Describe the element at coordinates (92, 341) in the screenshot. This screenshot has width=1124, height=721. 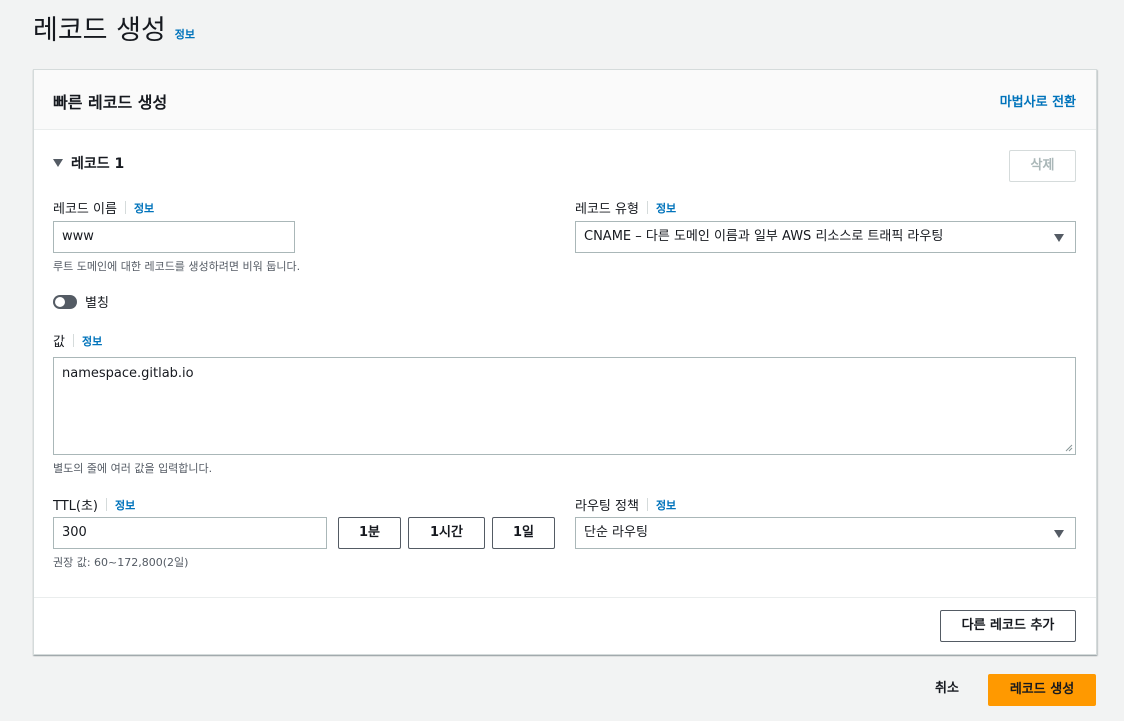
I see `value-info-link: 정보` at that location.